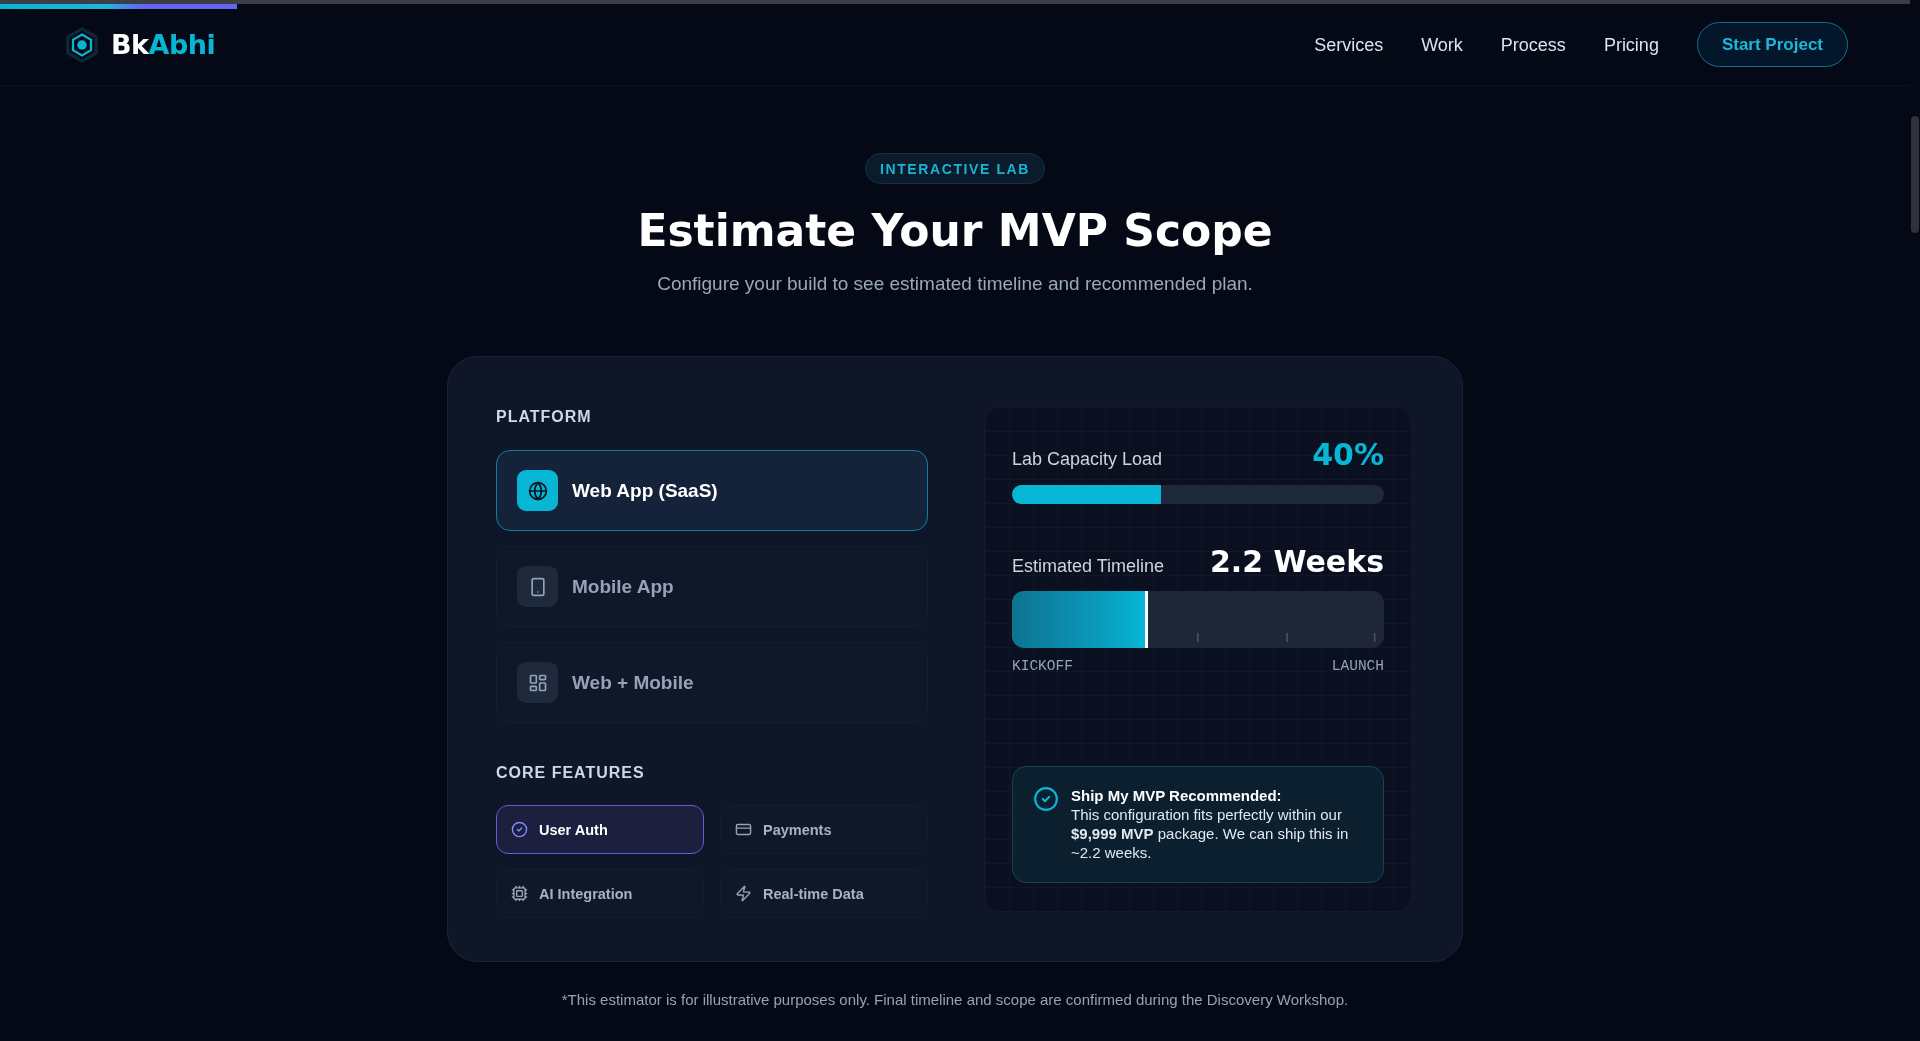  Describe the element at coordinates (1349, 44) in the screenshot. I see `nav-link: Services` at that location.